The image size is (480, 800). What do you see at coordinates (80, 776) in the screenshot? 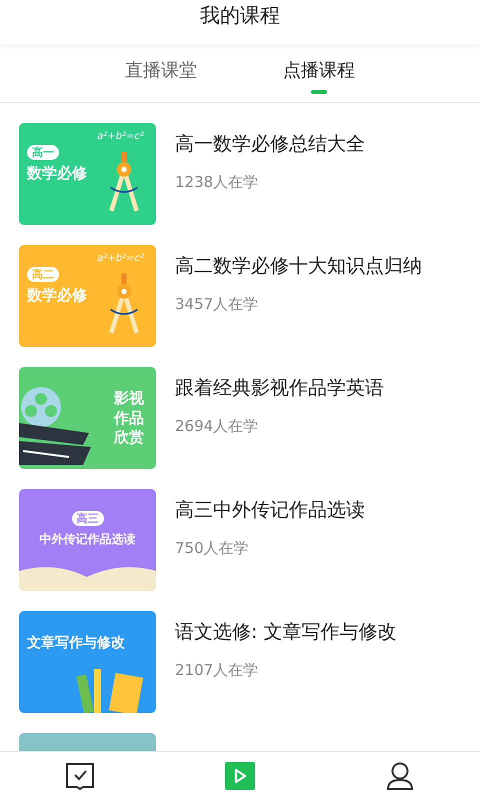
I see `book-check-icon` at bounding box center [80, 776].